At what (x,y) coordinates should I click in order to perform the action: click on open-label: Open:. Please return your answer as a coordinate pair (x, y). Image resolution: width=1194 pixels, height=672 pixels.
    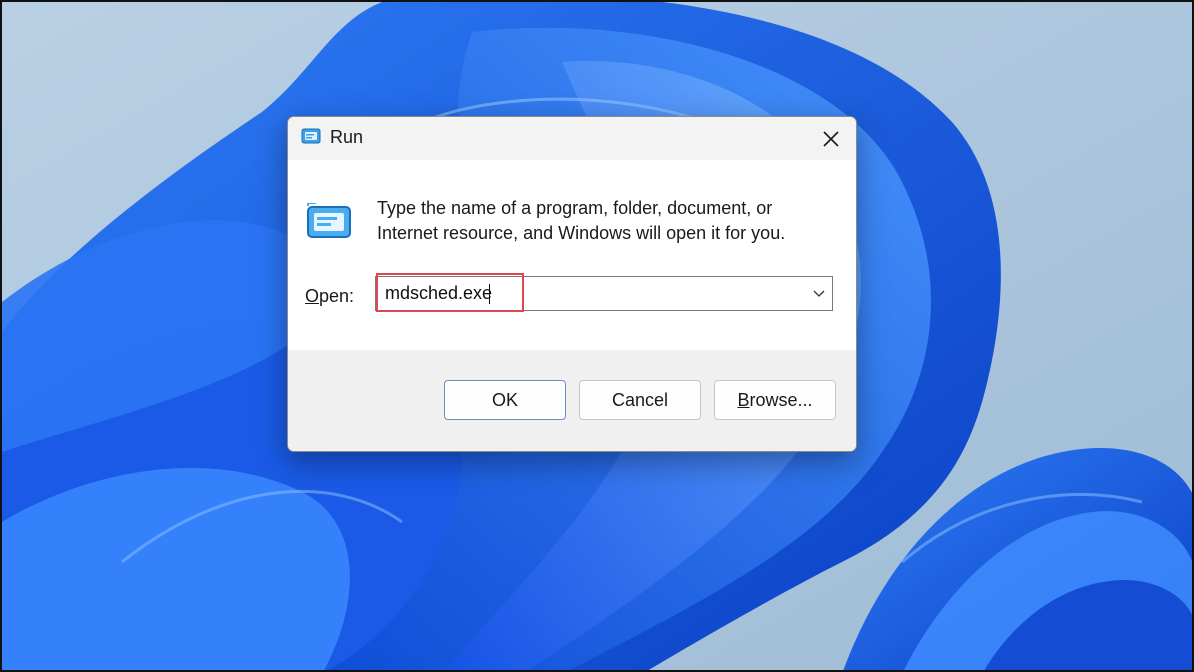
    Looking at the image, I should click on (329, 296).